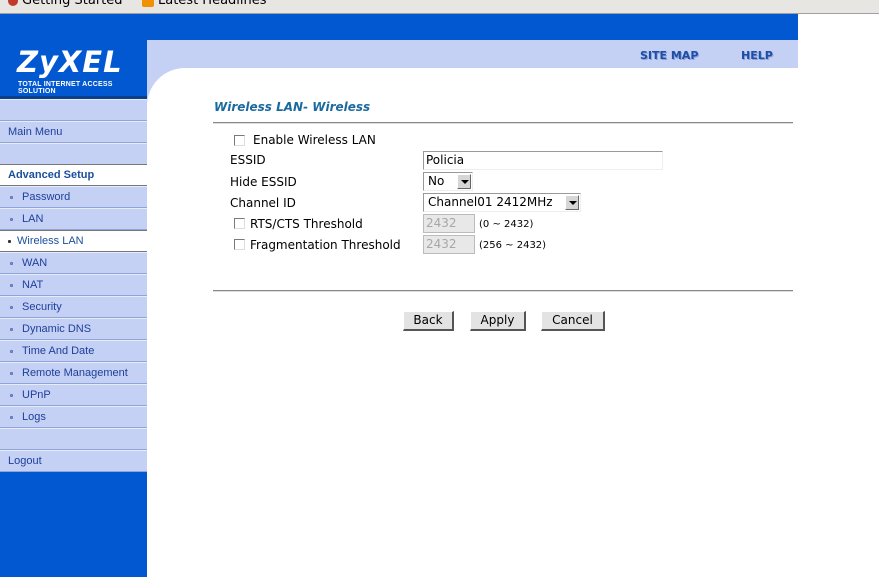  I want to click on sidebar-item-logs: Logs, so click(73, 417).